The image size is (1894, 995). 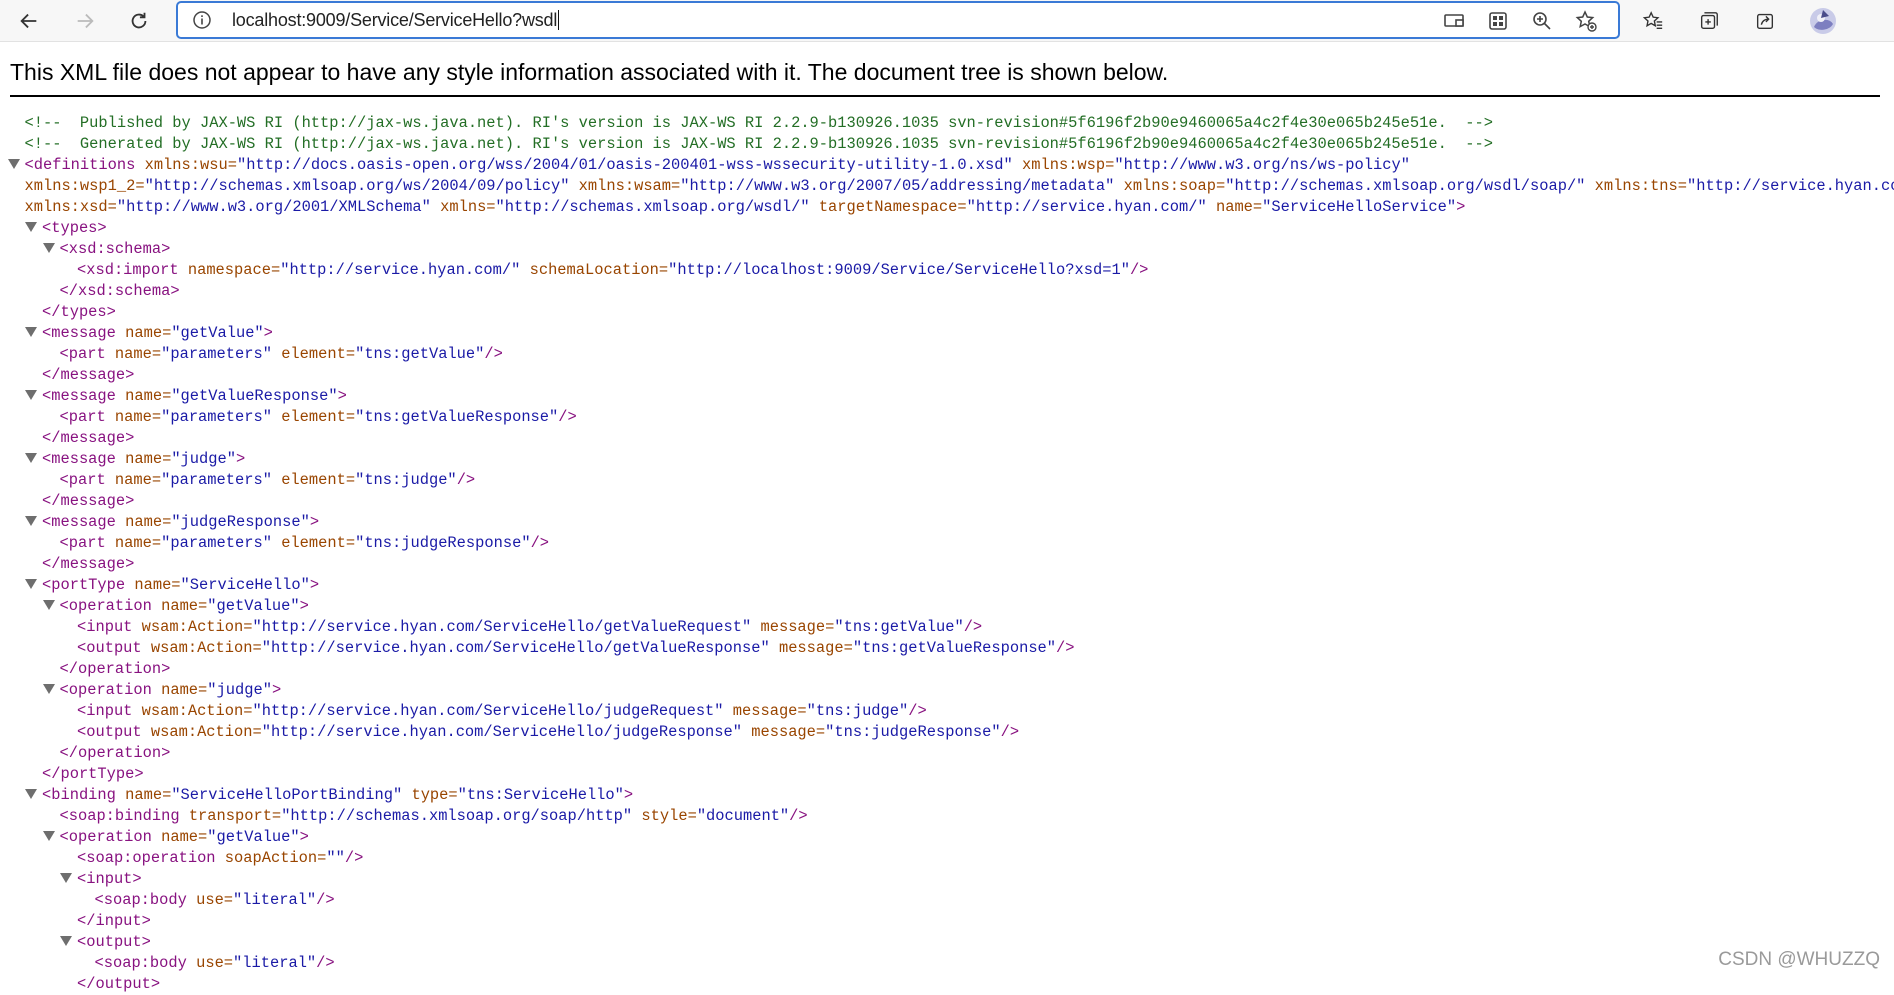 I want to click on favorites-icon, so click(x=1653, y=21).